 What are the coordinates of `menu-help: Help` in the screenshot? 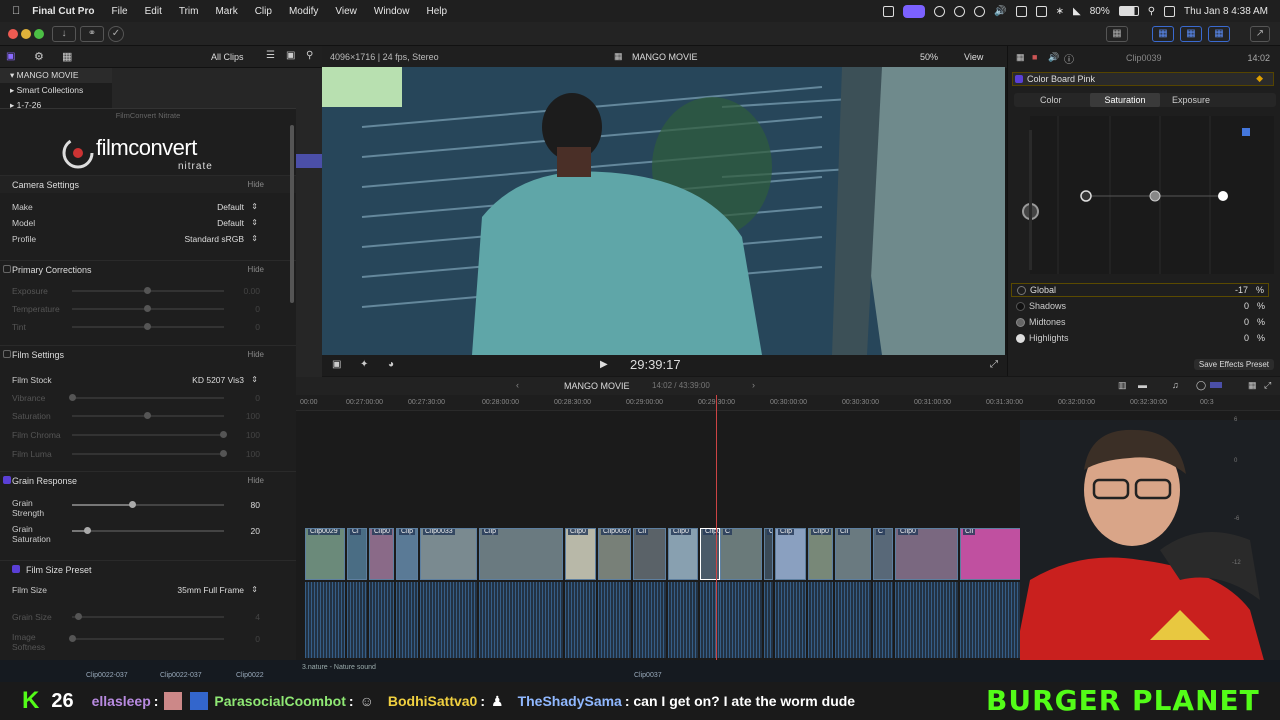 It's located at (436, 11).